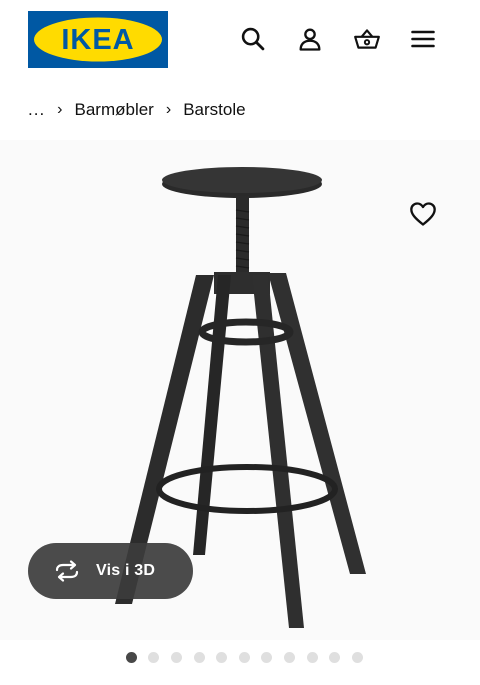 The width and height of the screenshot is (480, 685). What do you see at coordinates (367, 39) in the screenshot?
I see `basket-icon` at bounding box center [367, 39].